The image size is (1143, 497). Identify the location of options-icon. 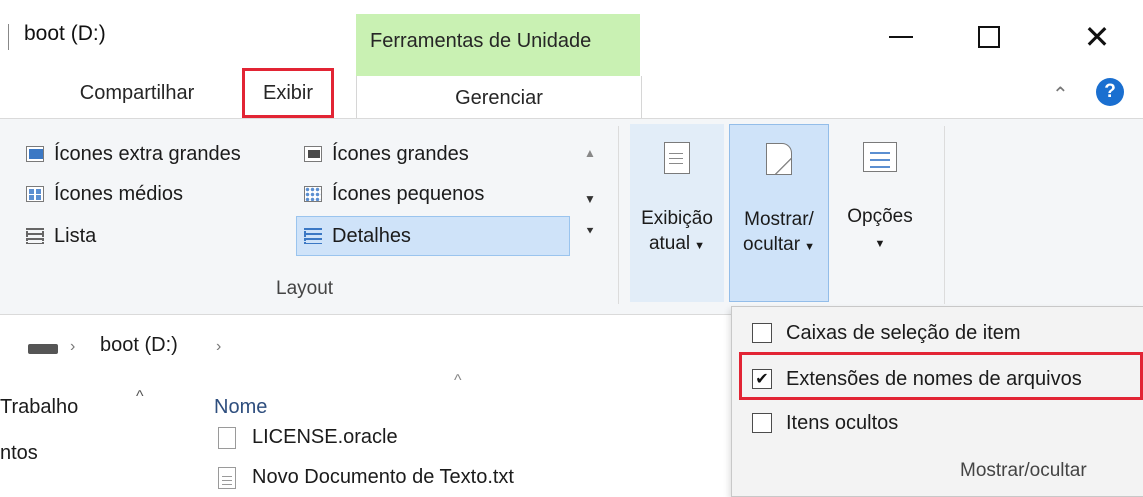
(880, 157).